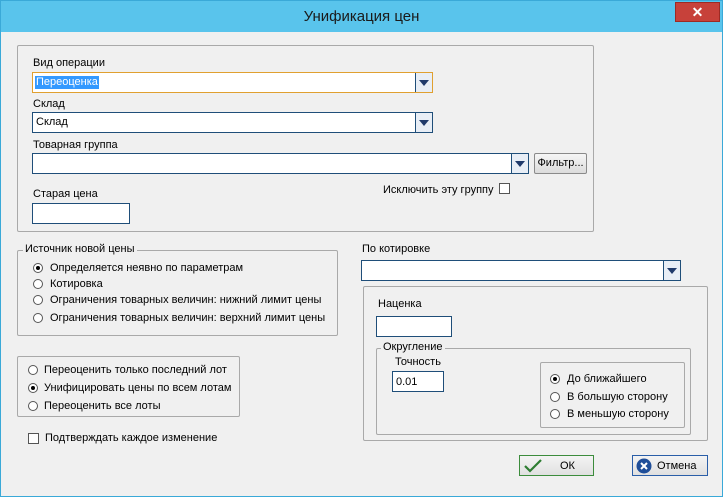 The image size is (723, 497). I want to click on confirm-each-option: Подтверждать каждое изменение, so click(133, 439).